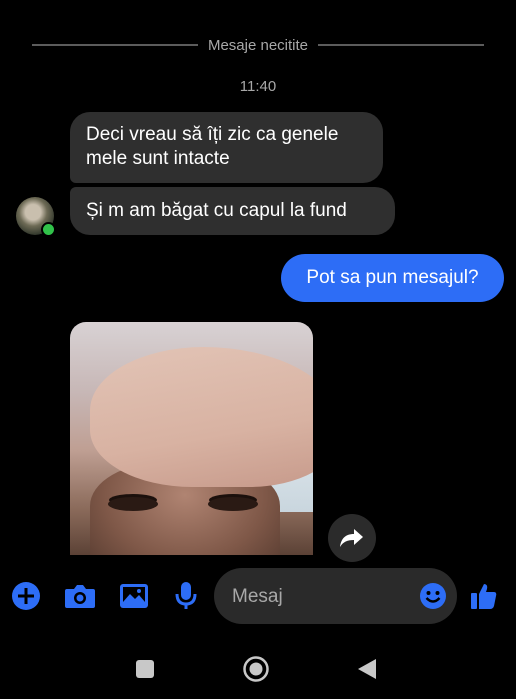  Describe the element at coordinates (232, 211) in the screenshot. I see `incoming-message-bubble: Și m am băgat cu capul la fund` at that location.